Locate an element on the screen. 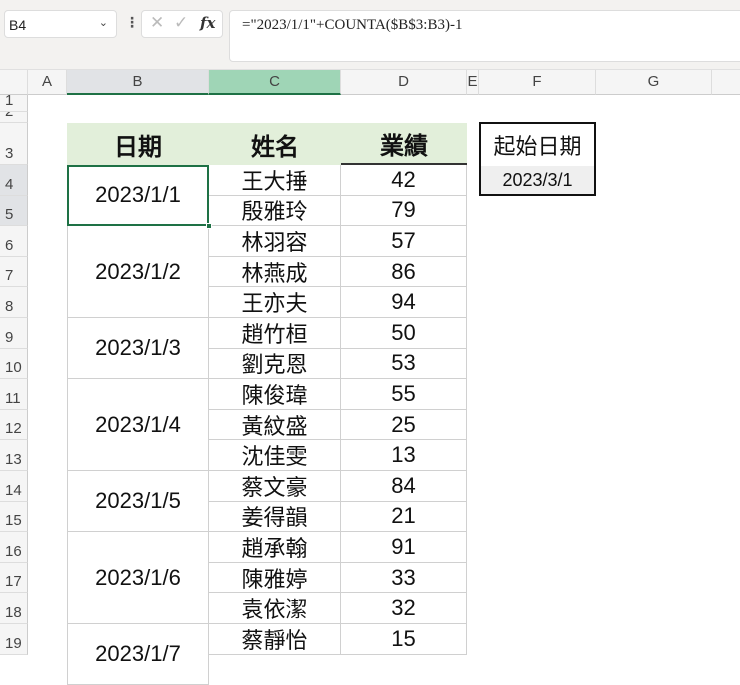 The height and width of the screenshot is (685, 740). row-header-14: 14 is located at coordinates (14, 486).